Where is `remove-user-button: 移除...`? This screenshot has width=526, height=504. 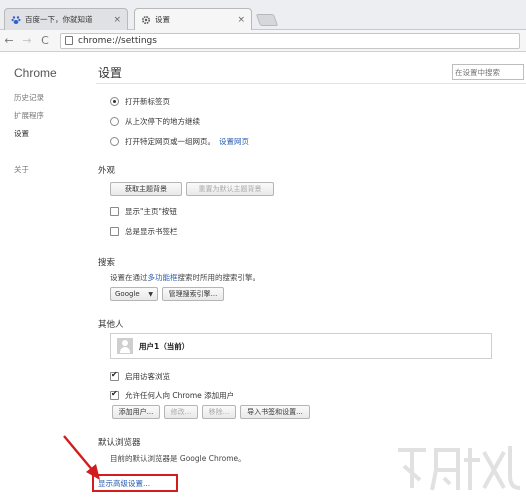 remove-user-button: 移除... is located at coordinates (219, 412).